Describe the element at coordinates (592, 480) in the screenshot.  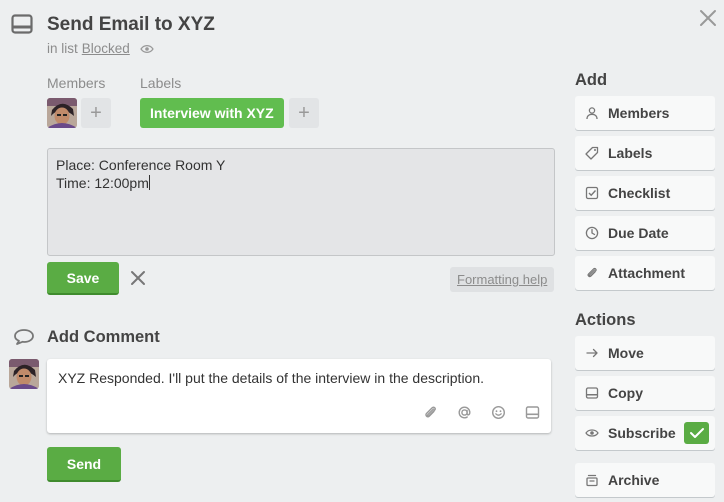
I see `archive-icon` at that location.